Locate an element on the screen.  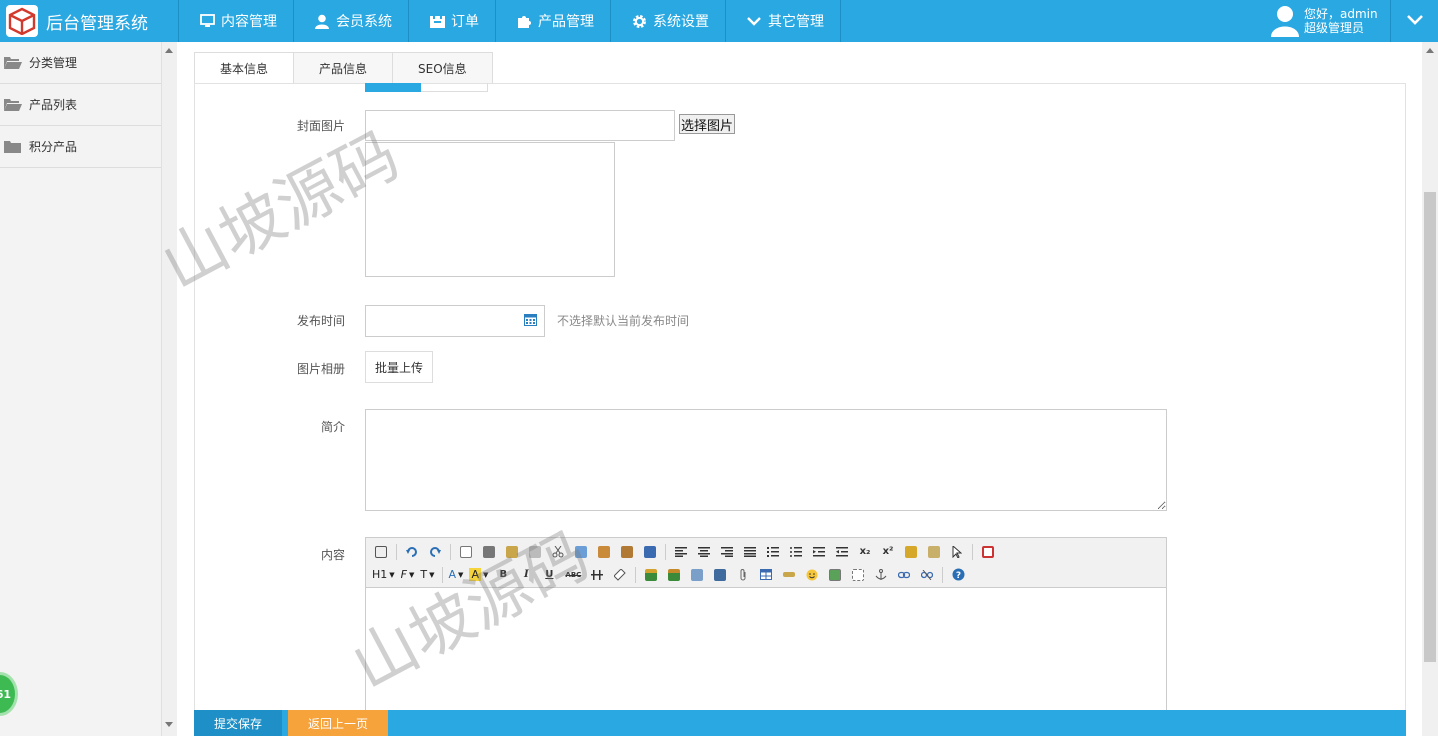
help-icon: ? is located at coordinates (958, 575).